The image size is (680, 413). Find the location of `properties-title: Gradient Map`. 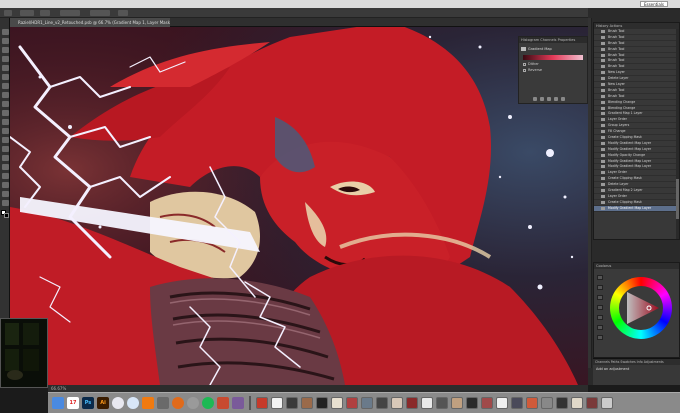

properties-title: Gradient Map is located at coordinates (540, 49).